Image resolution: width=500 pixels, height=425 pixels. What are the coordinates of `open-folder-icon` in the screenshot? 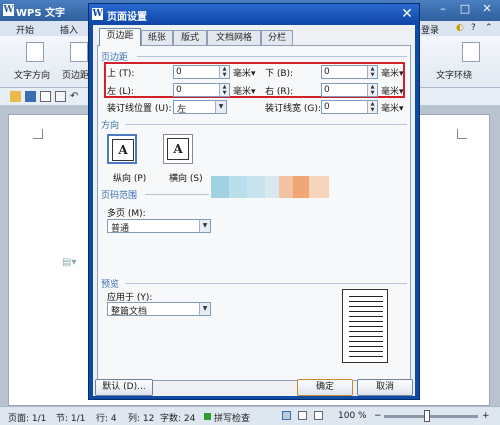 It's located at (15, 96).